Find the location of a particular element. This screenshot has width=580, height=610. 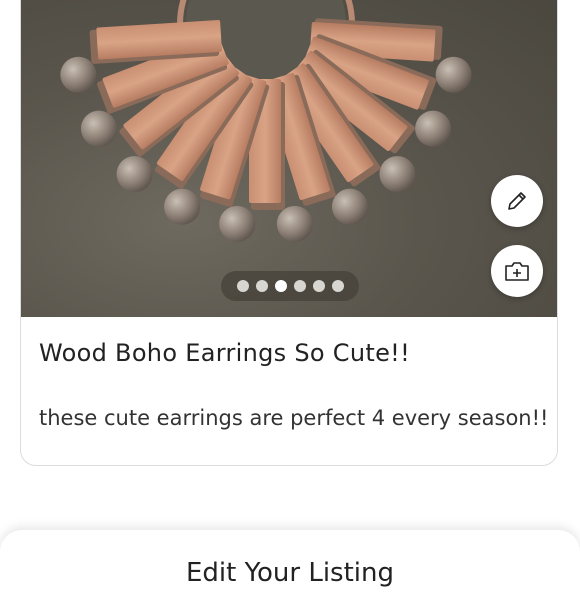

edit-photo-button is located at coordinates (517, 201).